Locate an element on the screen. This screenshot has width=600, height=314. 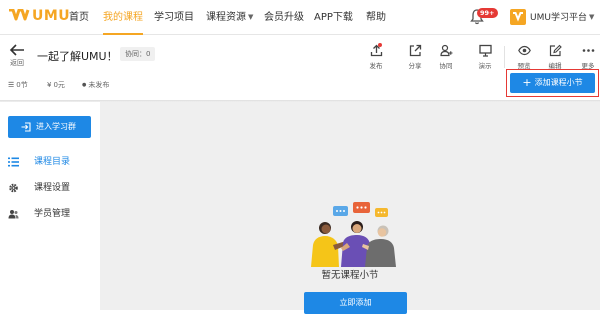
publish-status: ● 未发布 is located at coordinates (95, 85).